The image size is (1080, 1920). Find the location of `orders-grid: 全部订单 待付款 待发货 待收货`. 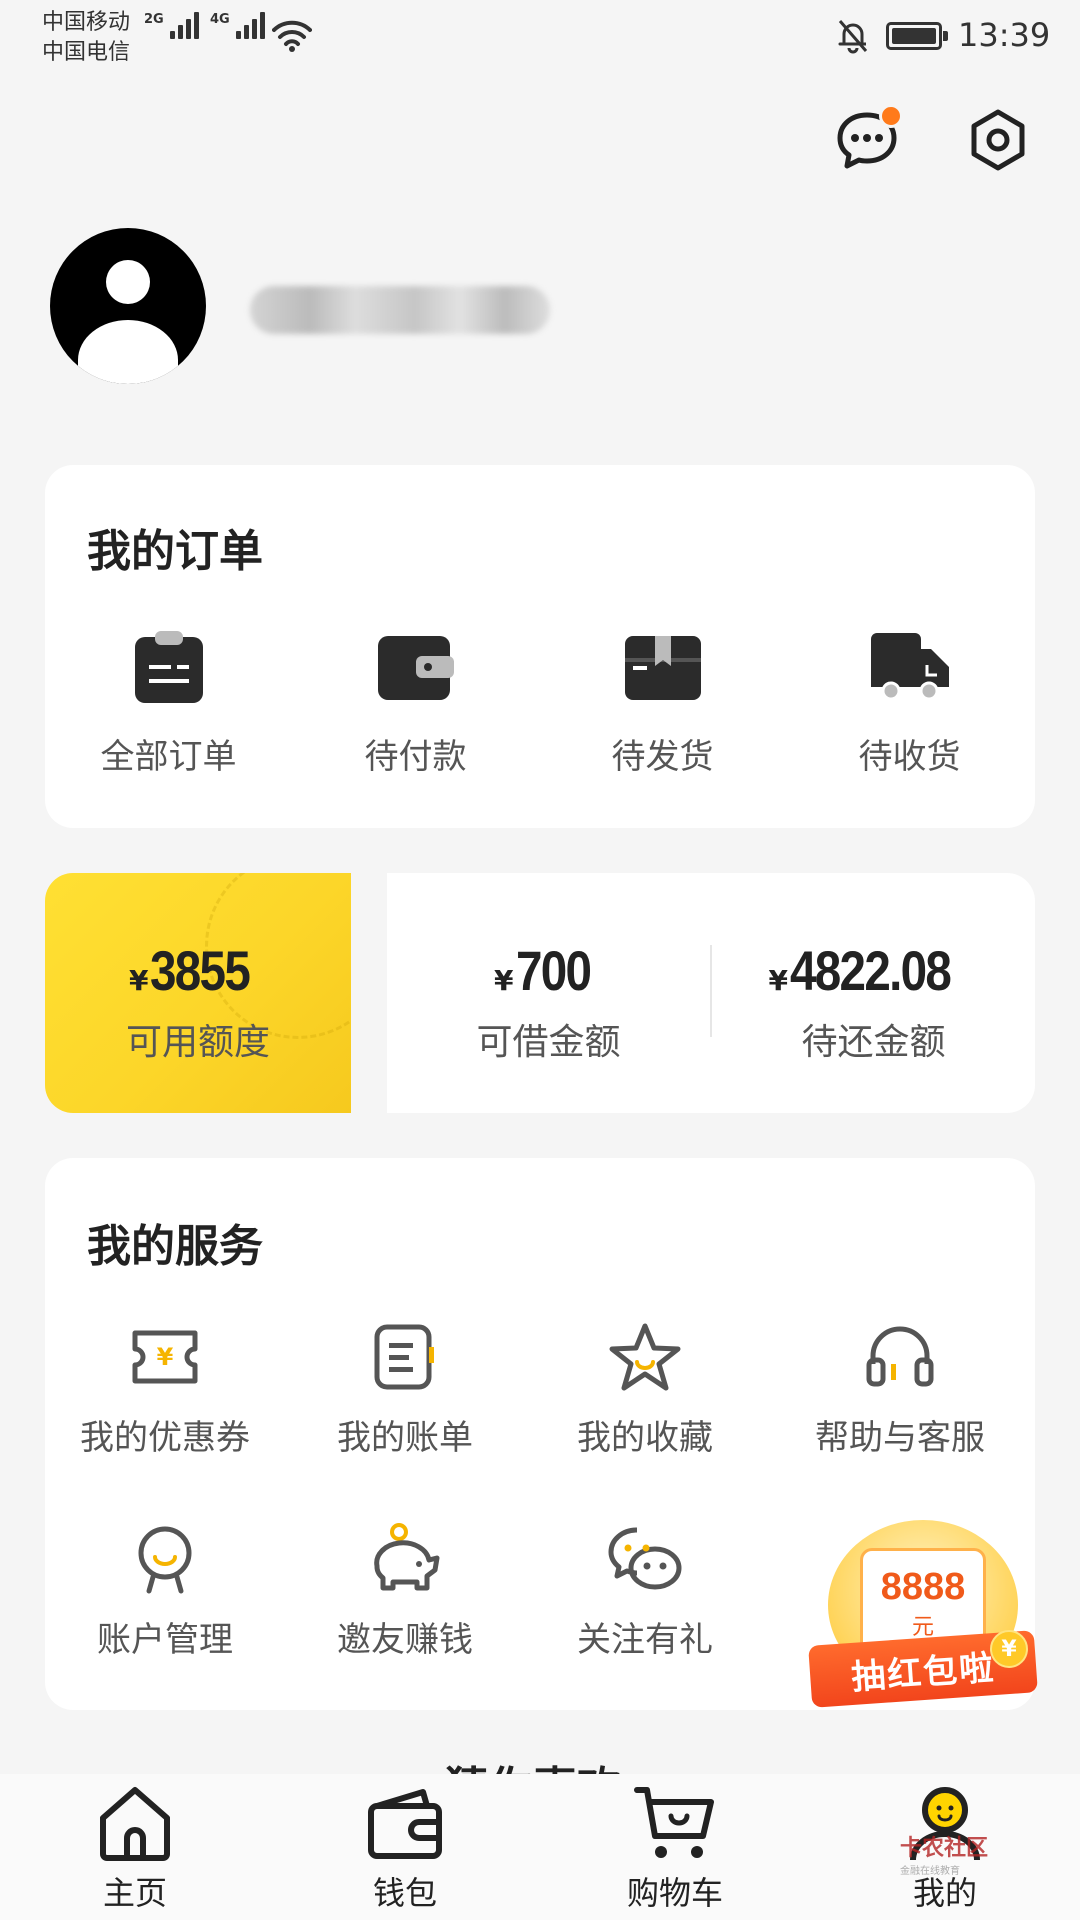

orders-grid: 全部订单 待付款 待发货 待收货 is located at coordinates (540, 701).